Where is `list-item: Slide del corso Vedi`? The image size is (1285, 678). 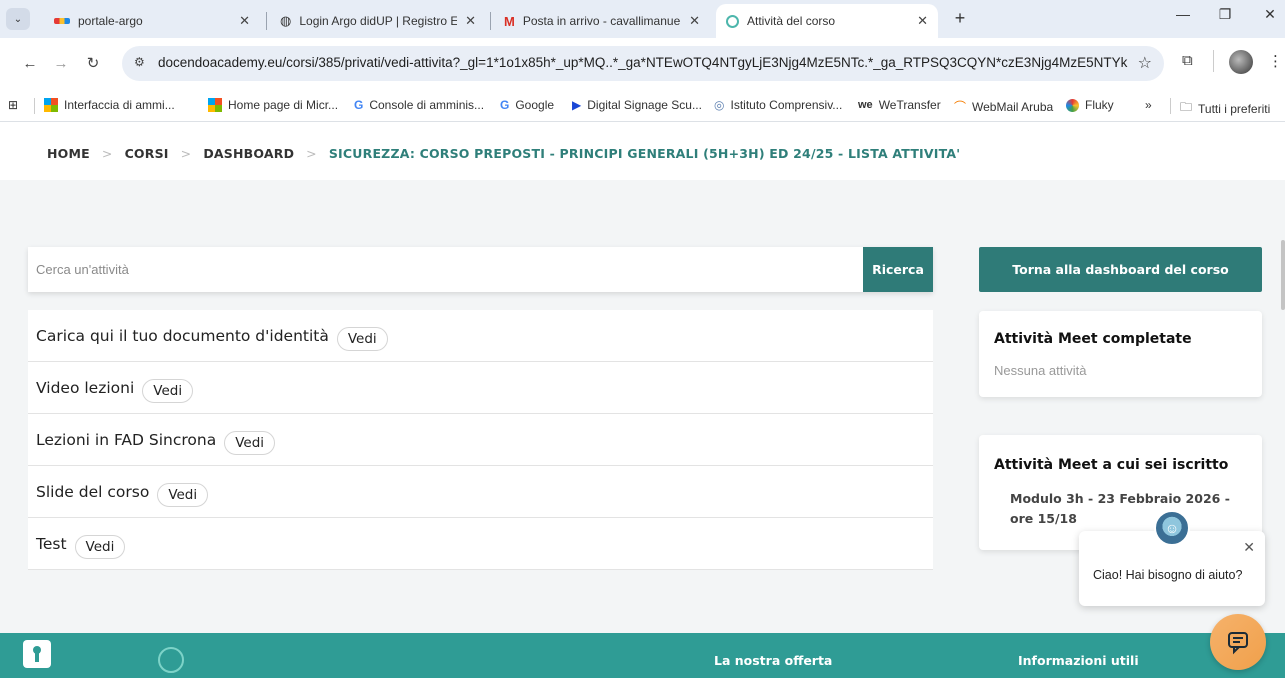
list-item: Slide del corso Vedi is located at coordinates (480, 492).